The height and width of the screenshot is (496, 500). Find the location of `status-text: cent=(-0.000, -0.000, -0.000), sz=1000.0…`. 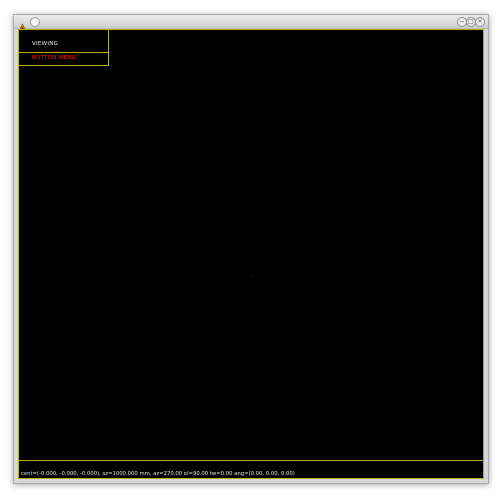

status-text: cent=(-0.000, -0.000, -0.000), sz=1000.0… is located at coordinates (158, 474).